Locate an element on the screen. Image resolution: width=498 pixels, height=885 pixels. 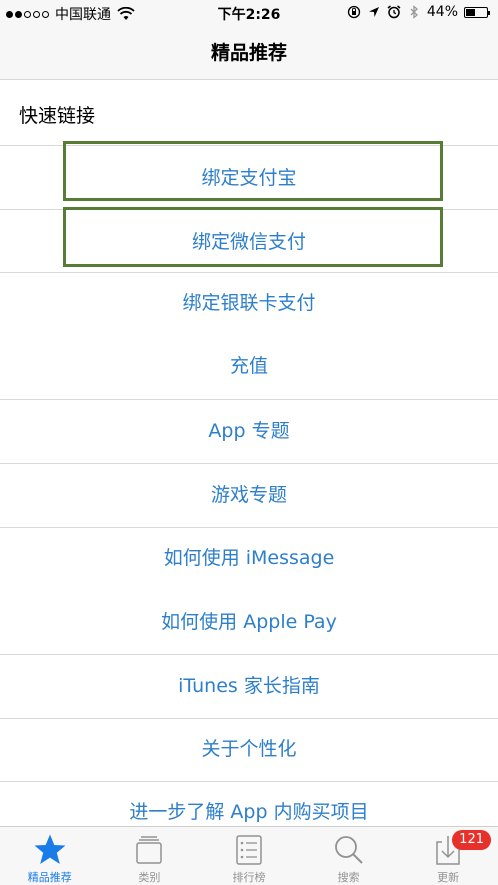
tab-label: 更新 is located at coordinates (448, 877).